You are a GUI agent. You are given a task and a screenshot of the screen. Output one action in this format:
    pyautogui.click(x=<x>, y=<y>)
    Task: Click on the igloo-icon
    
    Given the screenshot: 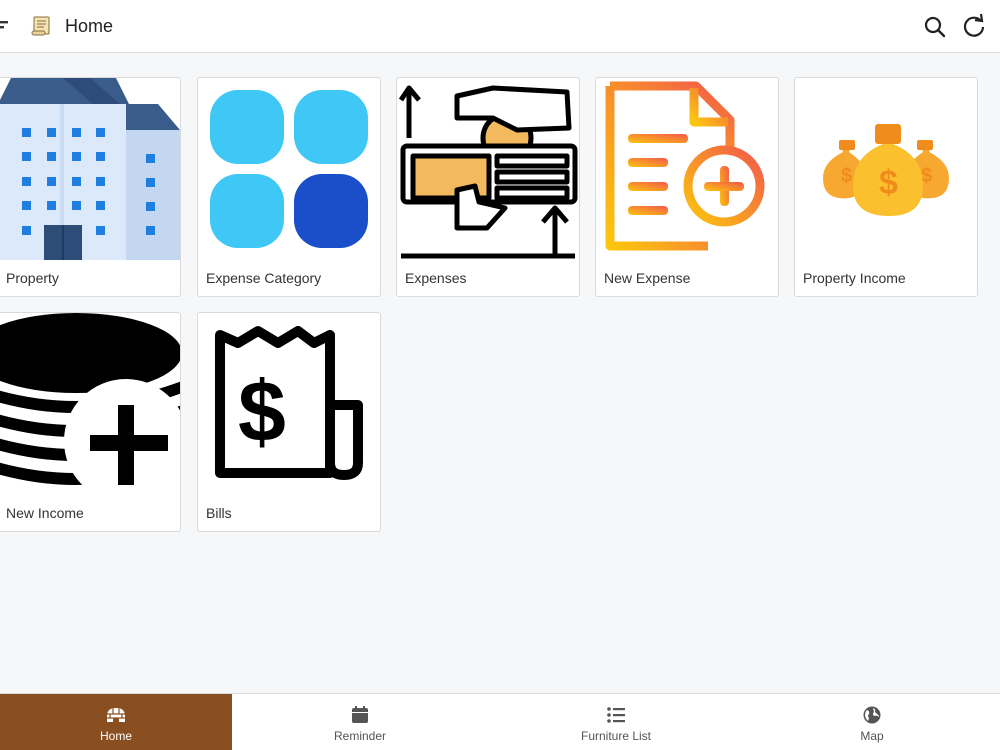 What is the action you would take?
    pyautogui.click(x=116, y=715)
    